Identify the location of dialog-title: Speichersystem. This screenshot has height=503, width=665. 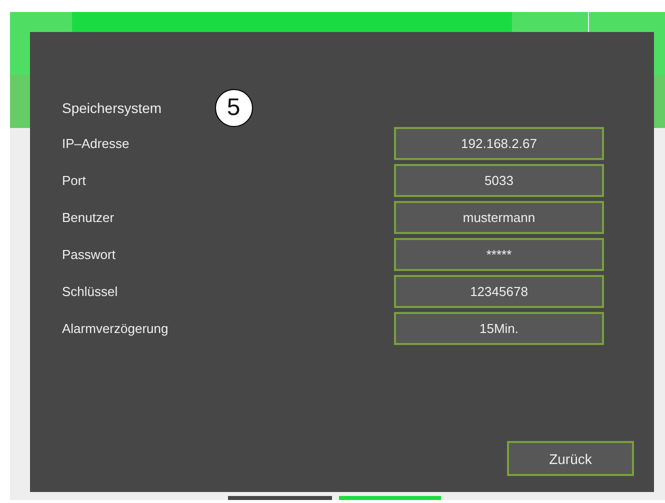
(112, 108).